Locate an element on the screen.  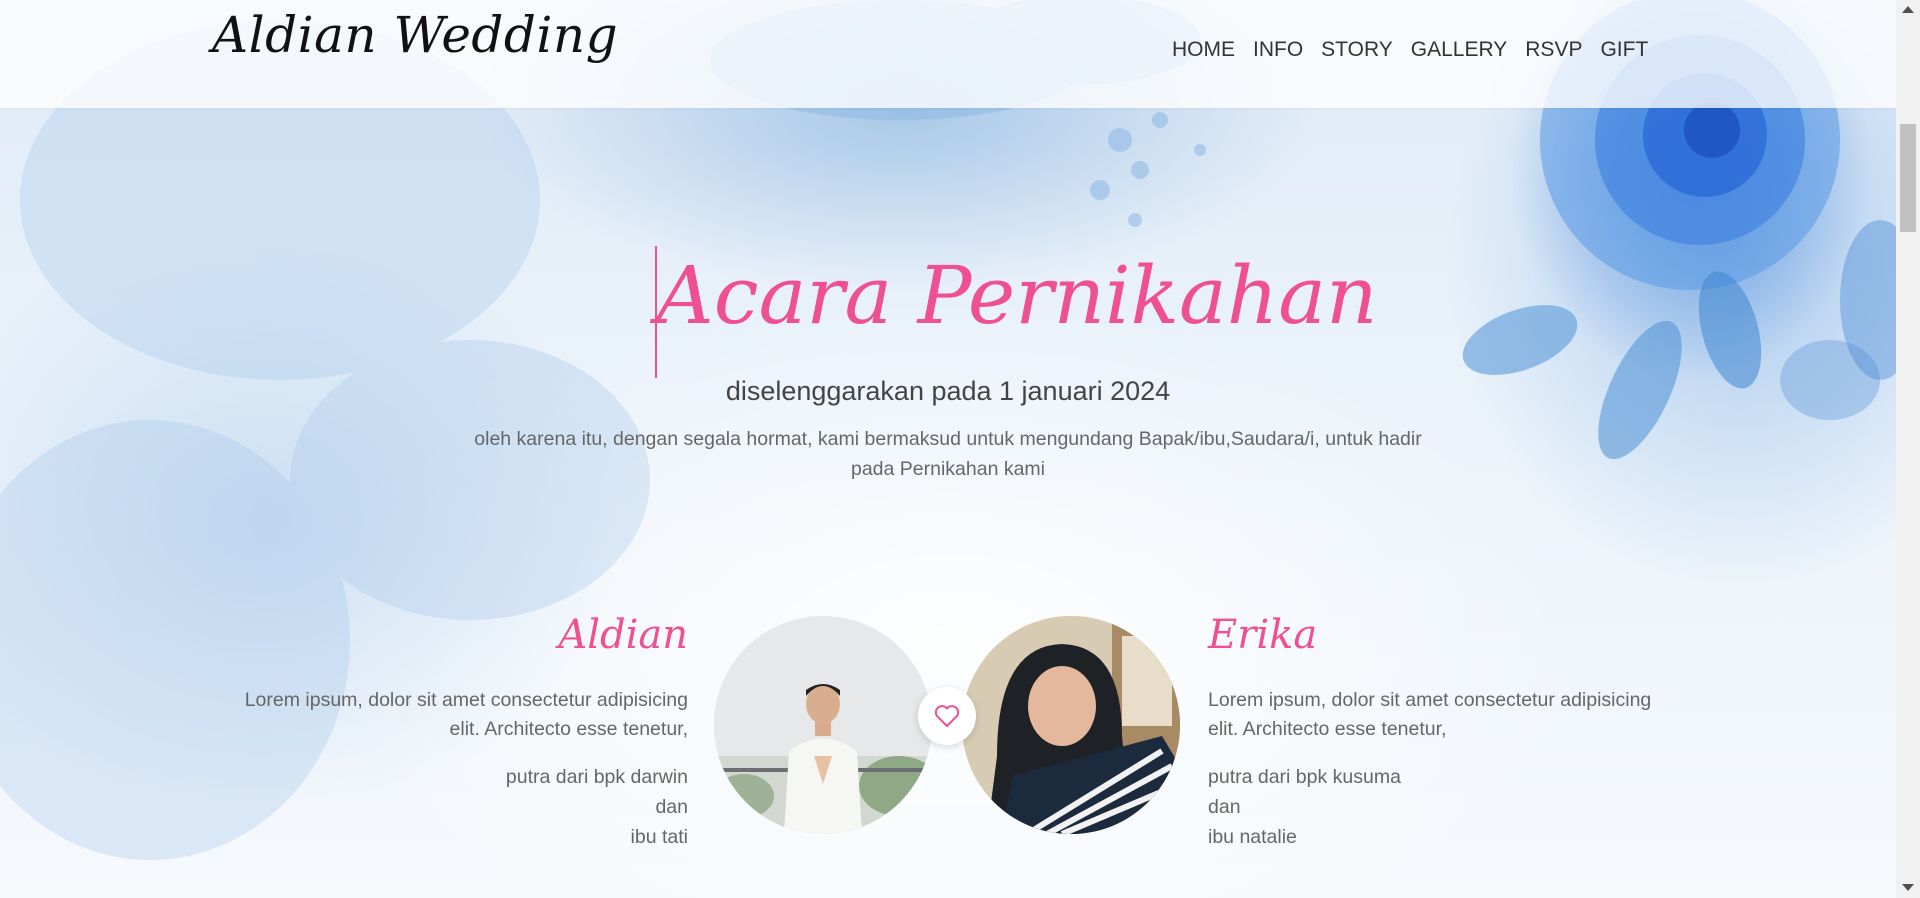
groom-parent-mother: ibu tati is located at coordinates (659, 837).